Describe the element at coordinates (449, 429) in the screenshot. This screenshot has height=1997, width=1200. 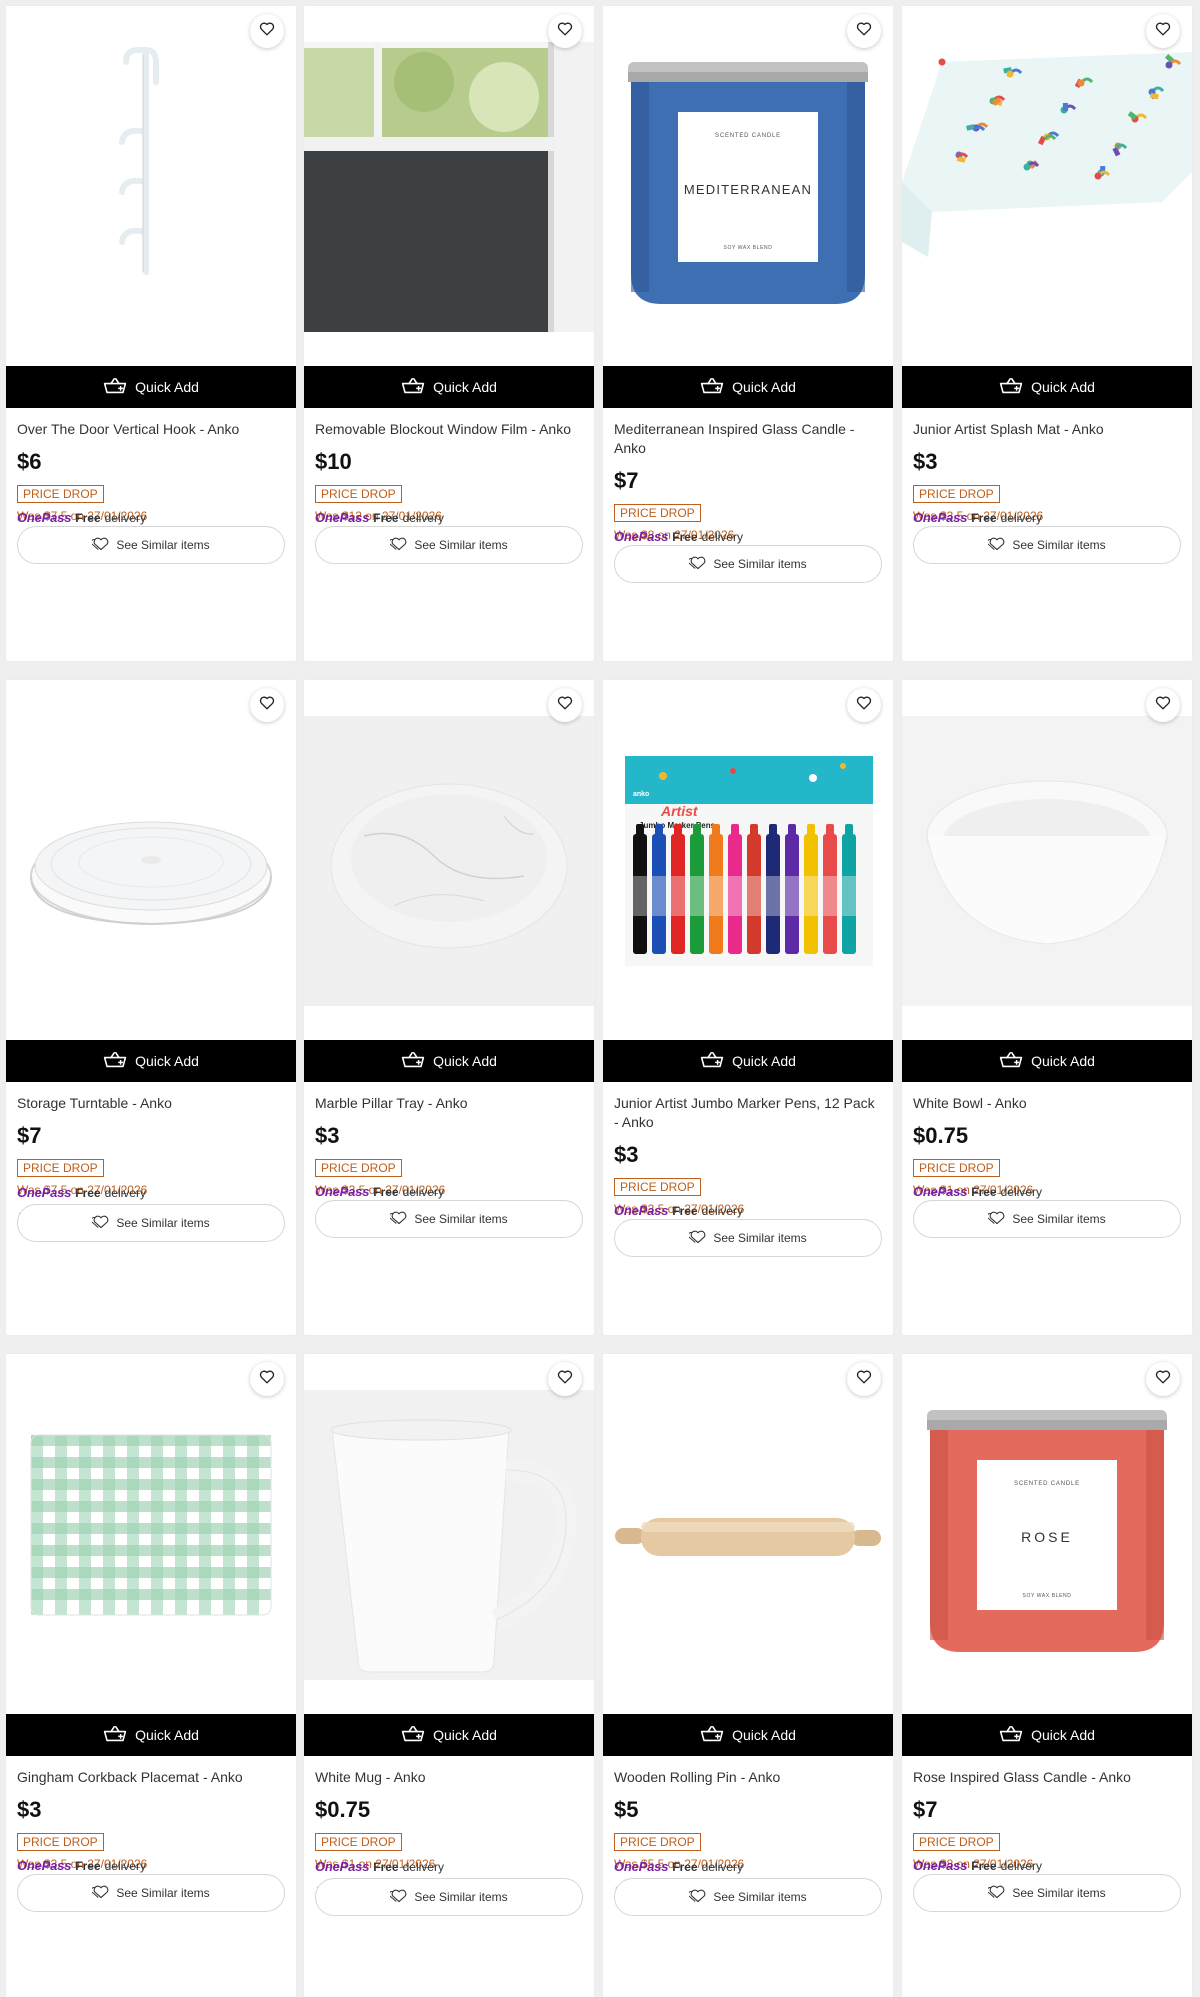
I see `product-title: Removable Blockout Window Film - Anko` at that location.